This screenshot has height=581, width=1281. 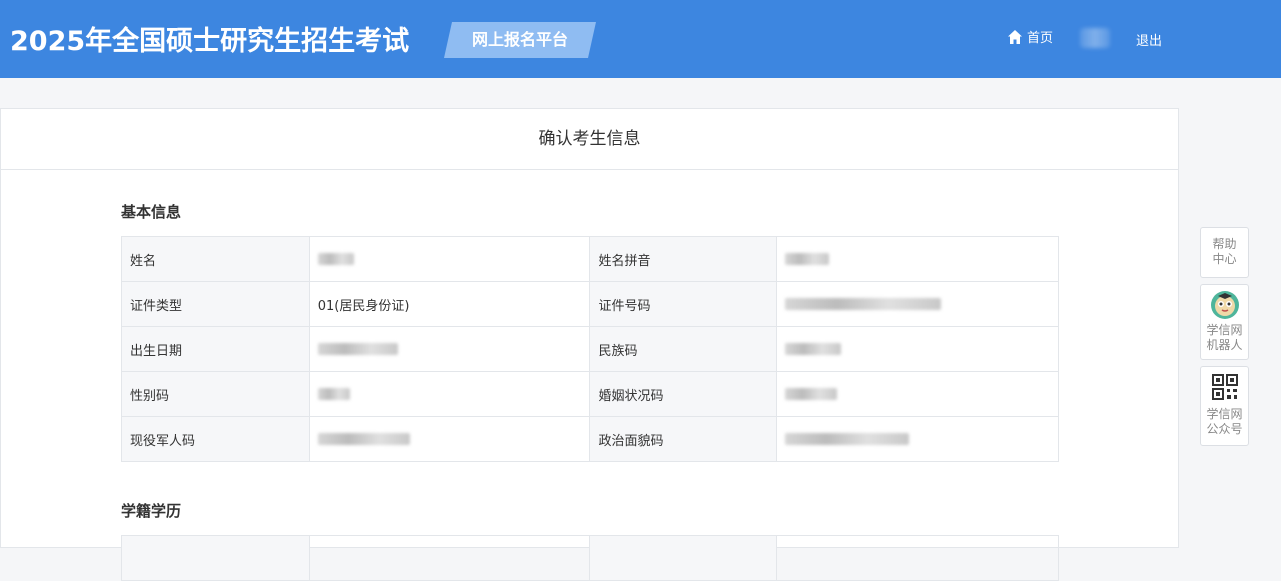 I want to click on table-row: 出生日期 民族码, so click(x=590, y=349).